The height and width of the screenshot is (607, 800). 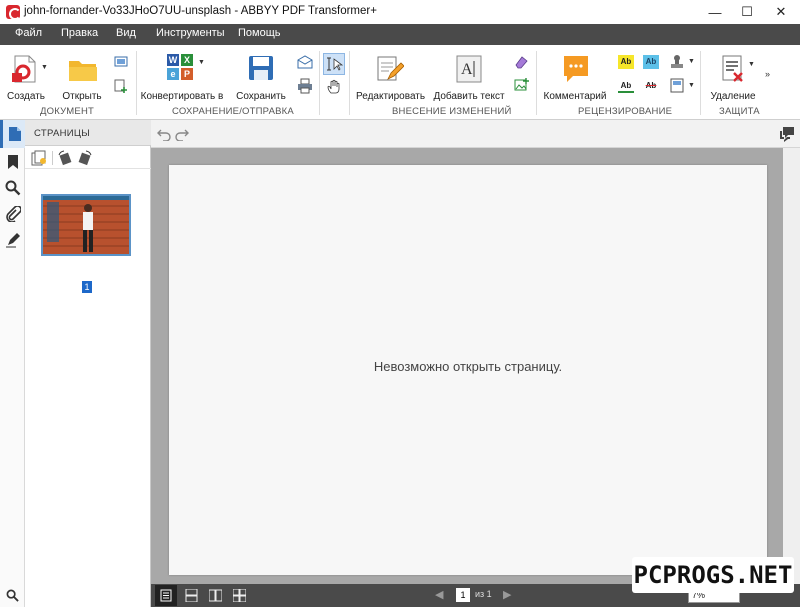 I want to click on comment-button: Комментарий, so click(x=575, y=76).